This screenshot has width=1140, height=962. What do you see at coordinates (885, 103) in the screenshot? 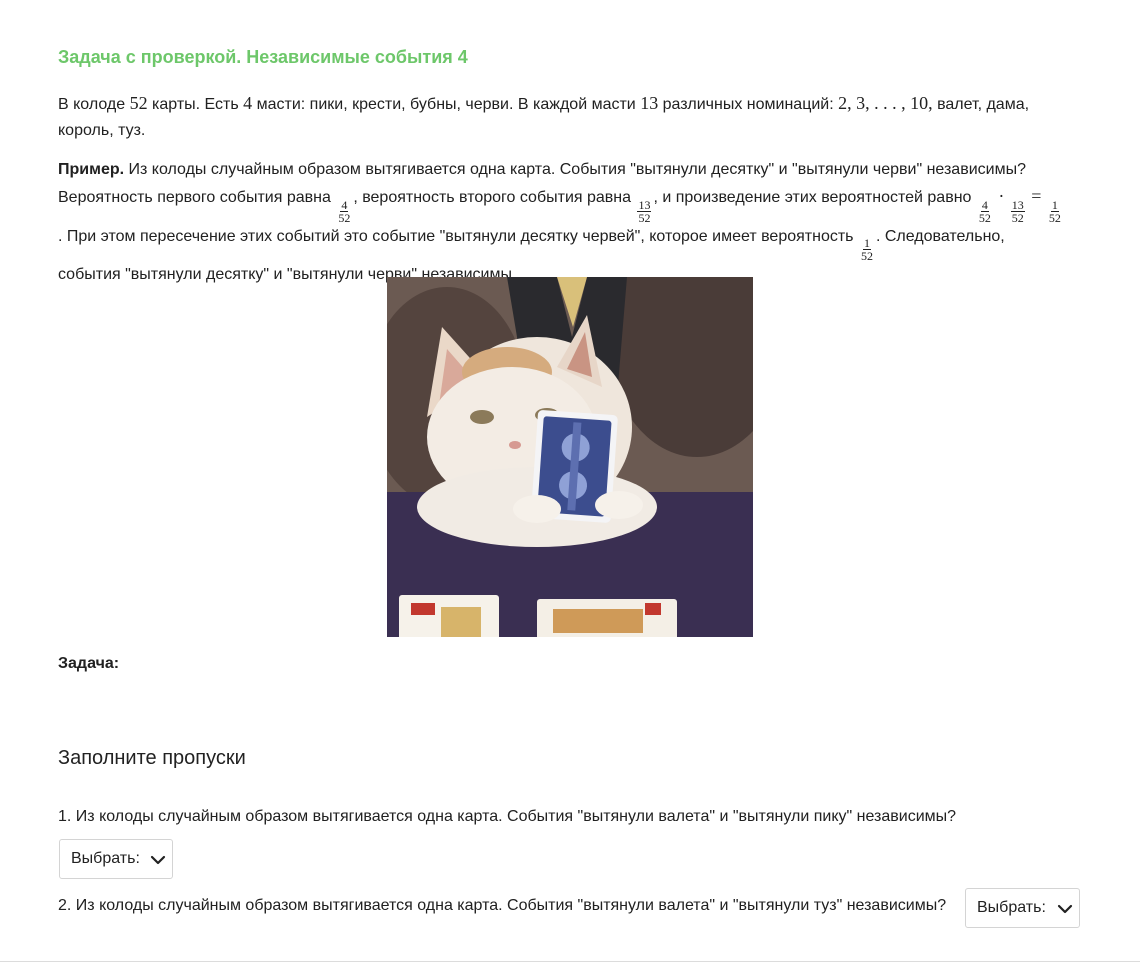
I see `math: 2, 3, . . . , 10,` at bounding box center [885, 103].